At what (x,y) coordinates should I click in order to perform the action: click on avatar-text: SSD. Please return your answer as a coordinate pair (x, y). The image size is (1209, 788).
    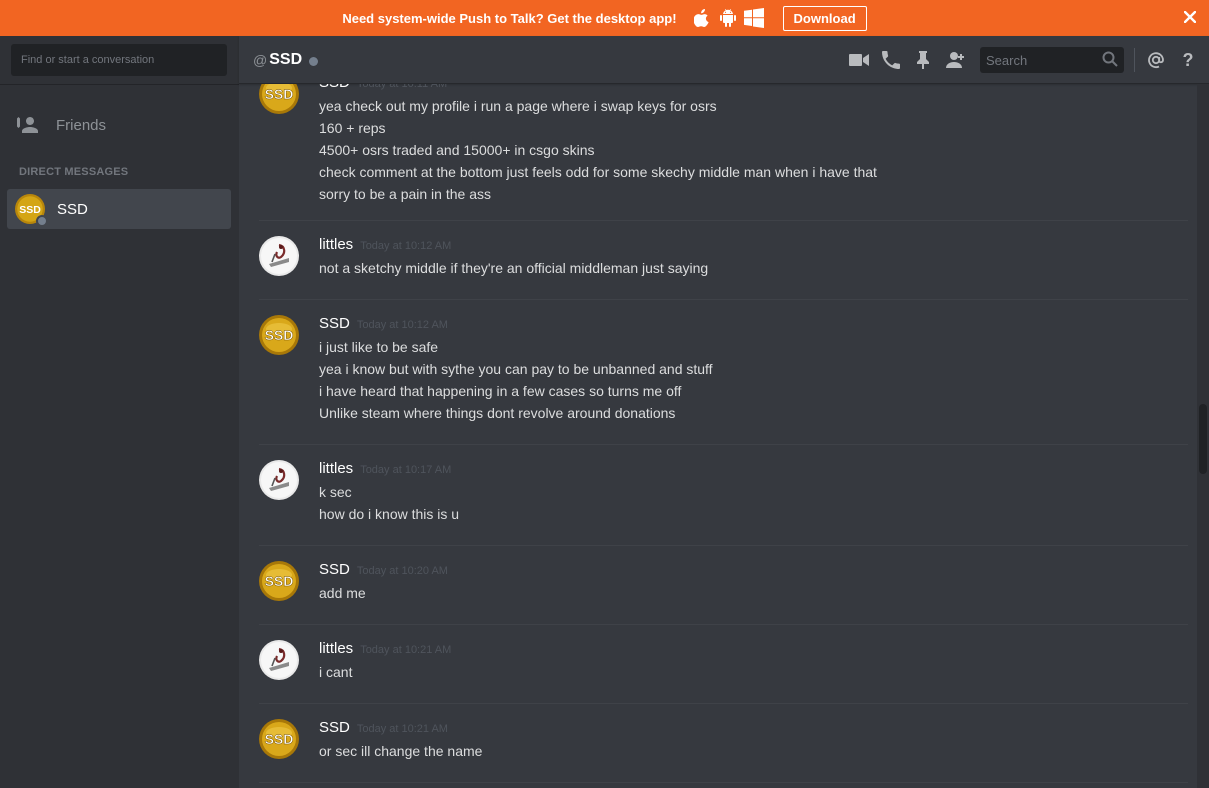
    Looking at the image, I should click on (30, 210).